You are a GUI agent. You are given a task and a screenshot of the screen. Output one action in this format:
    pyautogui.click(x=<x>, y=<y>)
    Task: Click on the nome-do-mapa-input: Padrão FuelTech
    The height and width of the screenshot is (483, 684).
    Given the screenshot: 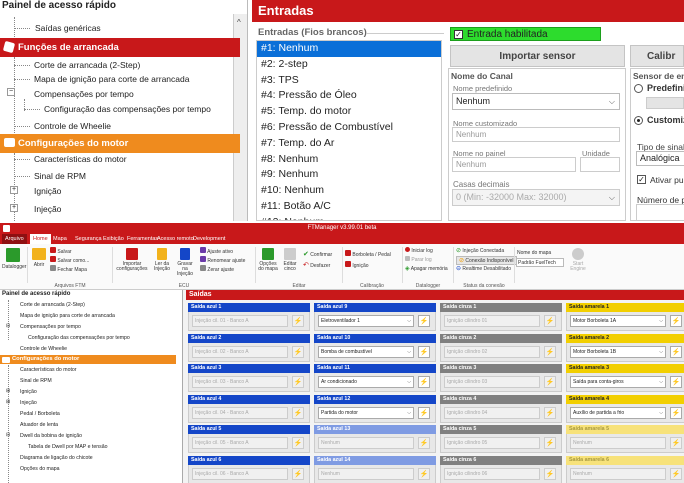 What is the action you would take?
    pyautogui.click(x=540, y=262)
    